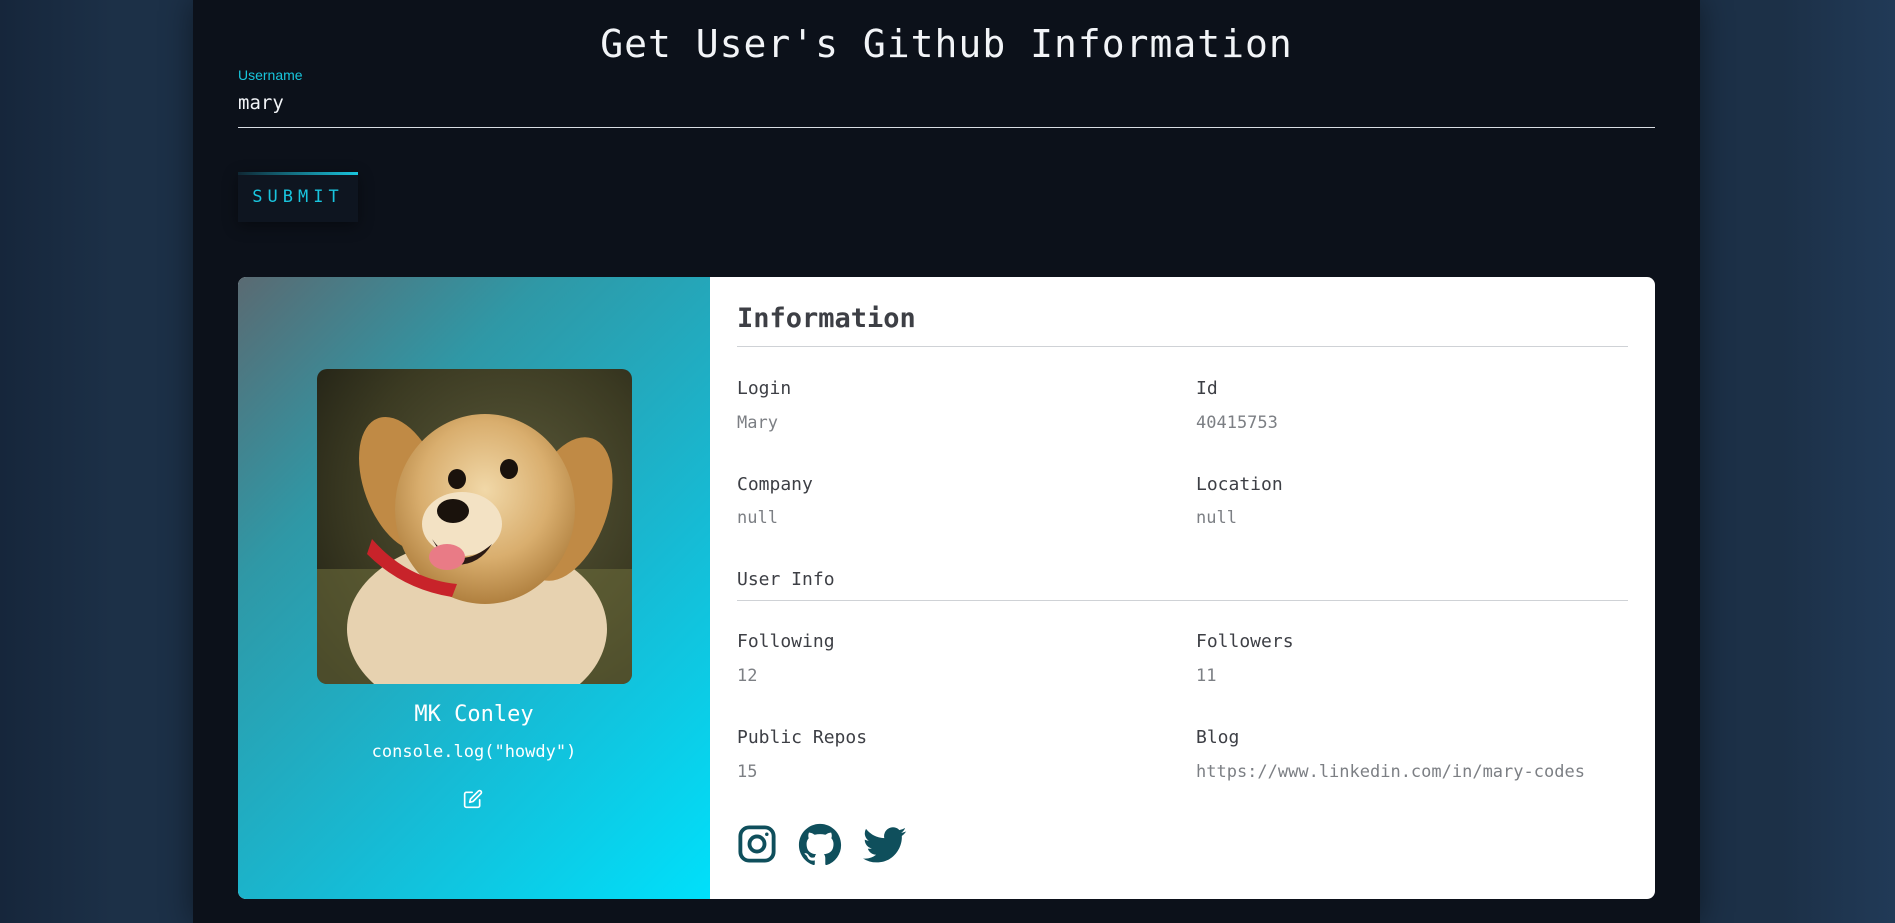 This screenshot has width=1895, height=923. What do you see at coordinates (747, 676) in the screenshot?
I see `following-value: 12` at bounding box center [747, 676].